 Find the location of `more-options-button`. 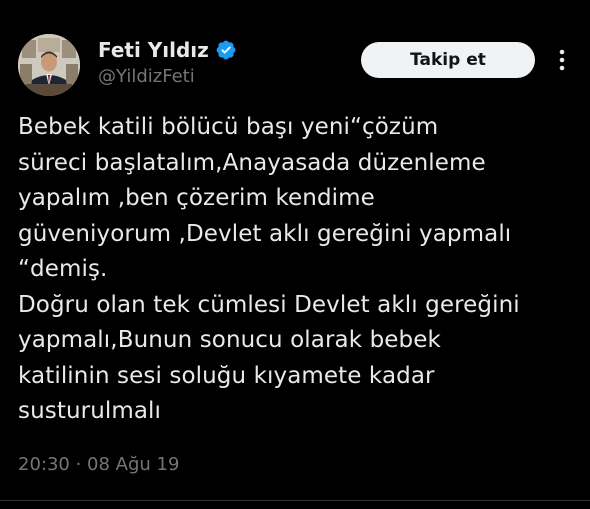

more-options-button is located at coordinates (562, 60).